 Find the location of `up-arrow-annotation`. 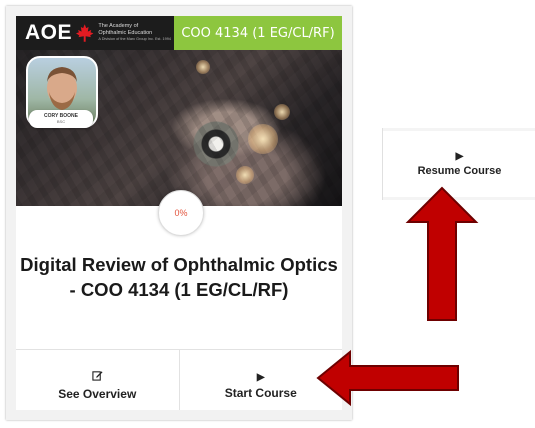

up-arrow-annotation is located at coordinates (442, 253).